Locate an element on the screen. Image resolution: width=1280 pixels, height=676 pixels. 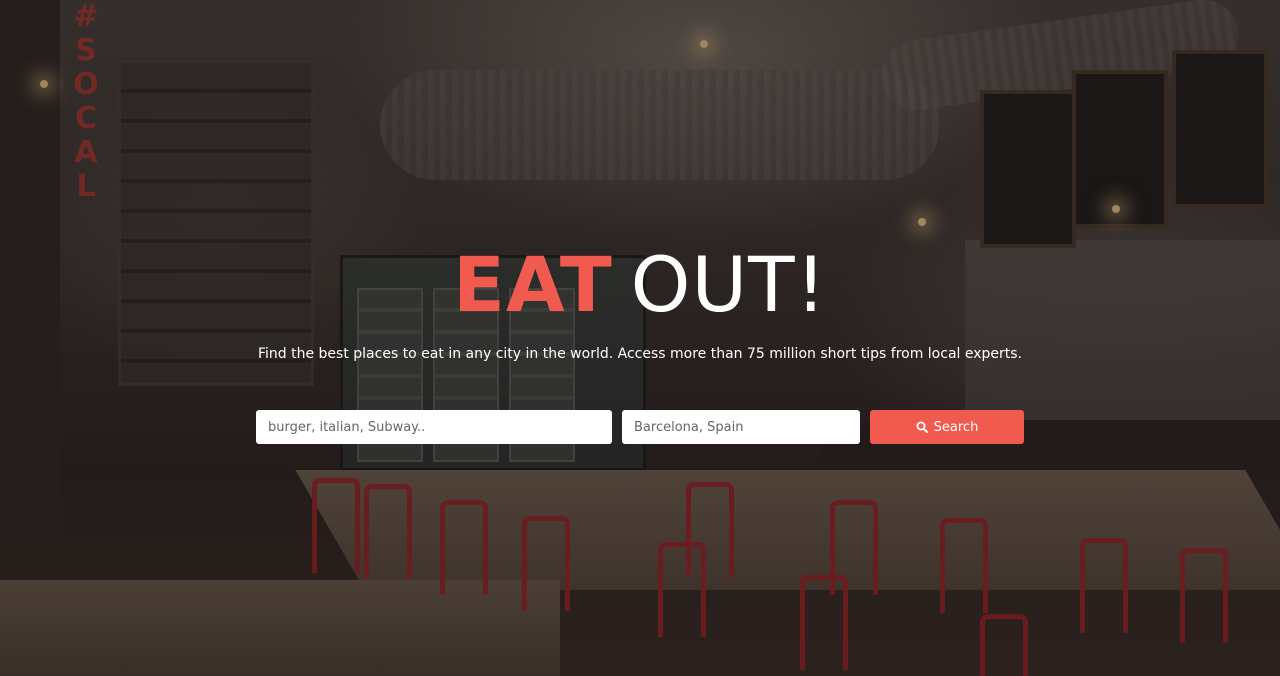
page-title: EAT OUT! is located at coordinates (640, 285).